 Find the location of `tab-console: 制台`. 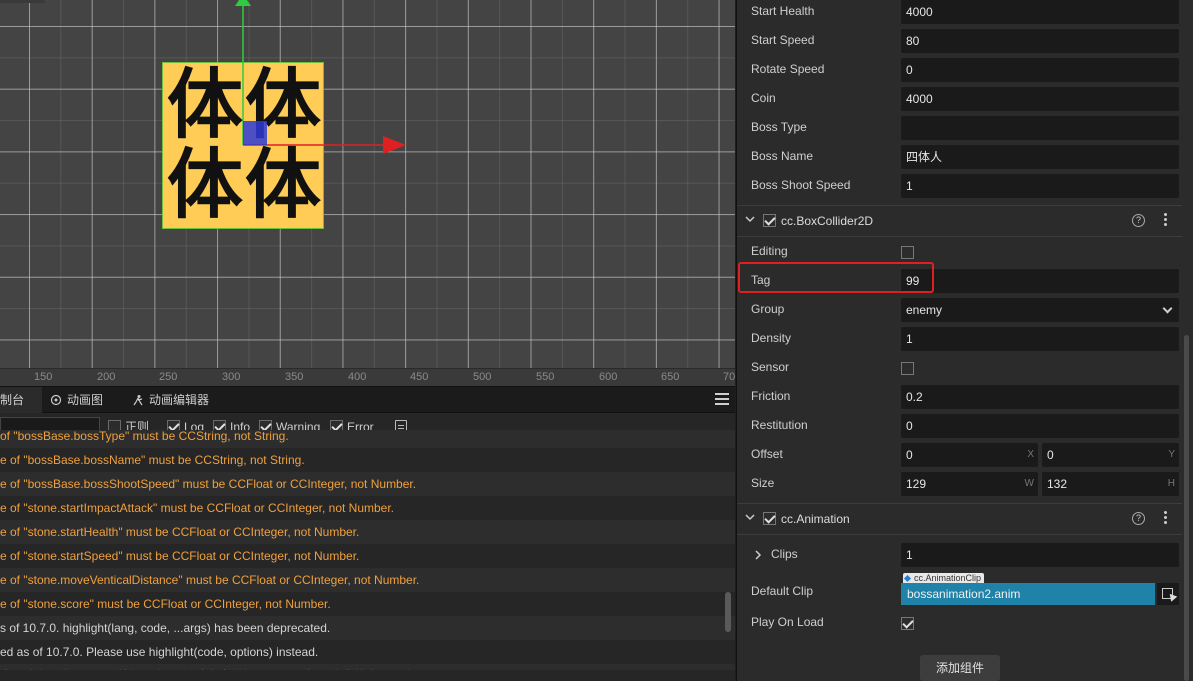

tab-console: 制台 is located at coordinates (21, 400).